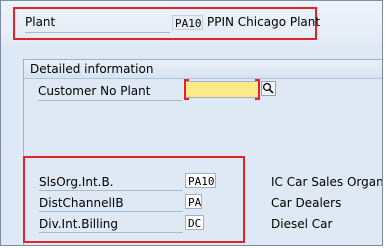  What do you see at coordinates (194, 222) in the screenshot?
I see `division-field: DC` at bounding box center [194, 222].